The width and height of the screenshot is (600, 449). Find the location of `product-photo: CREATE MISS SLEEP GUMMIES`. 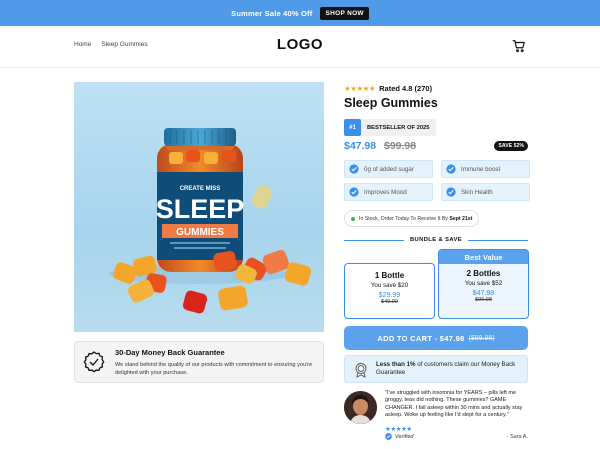

product-photo: CREATE MISS SLEEP GUMMIES is located at coordinates (210, 221).